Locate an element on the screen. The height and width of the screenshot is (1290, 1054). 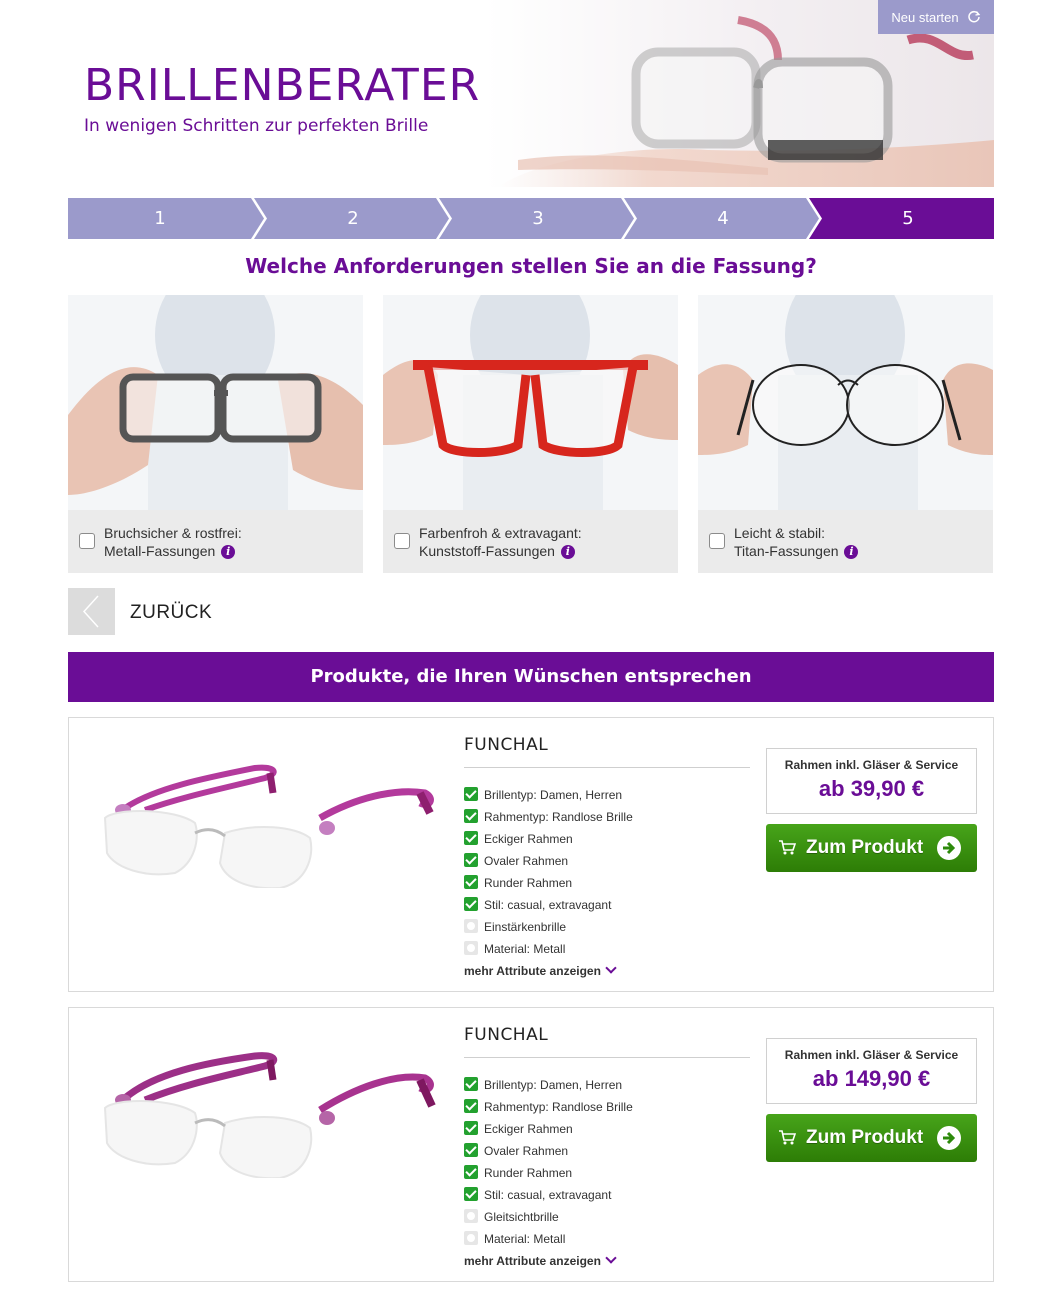
attribute-label: Stil: casual, extravagant is located at coordinates (548, 1195).